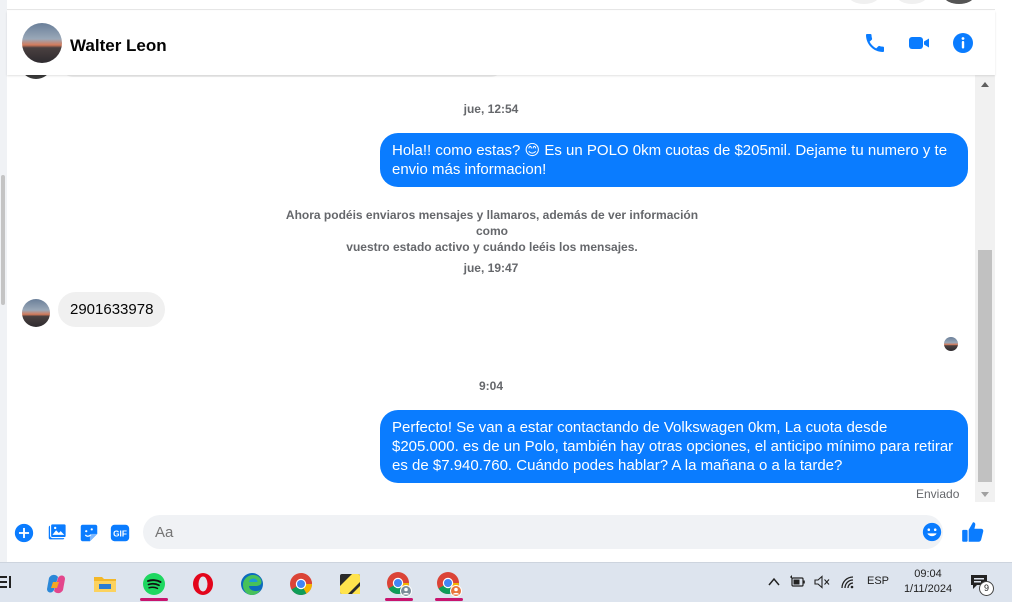 This screenshot has height=602, width=1012. Describe the element at coordinates (986, 588) in the screenshot. I see `notification-count-badge: 9` at that location.